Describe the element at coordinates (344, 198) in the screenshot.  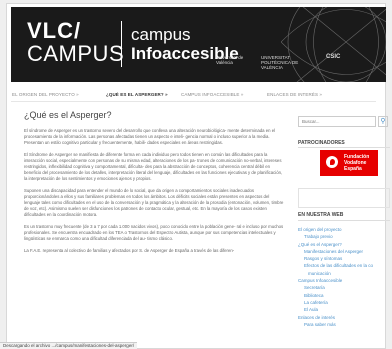
I see `sponsor-extra-frame` at that location.